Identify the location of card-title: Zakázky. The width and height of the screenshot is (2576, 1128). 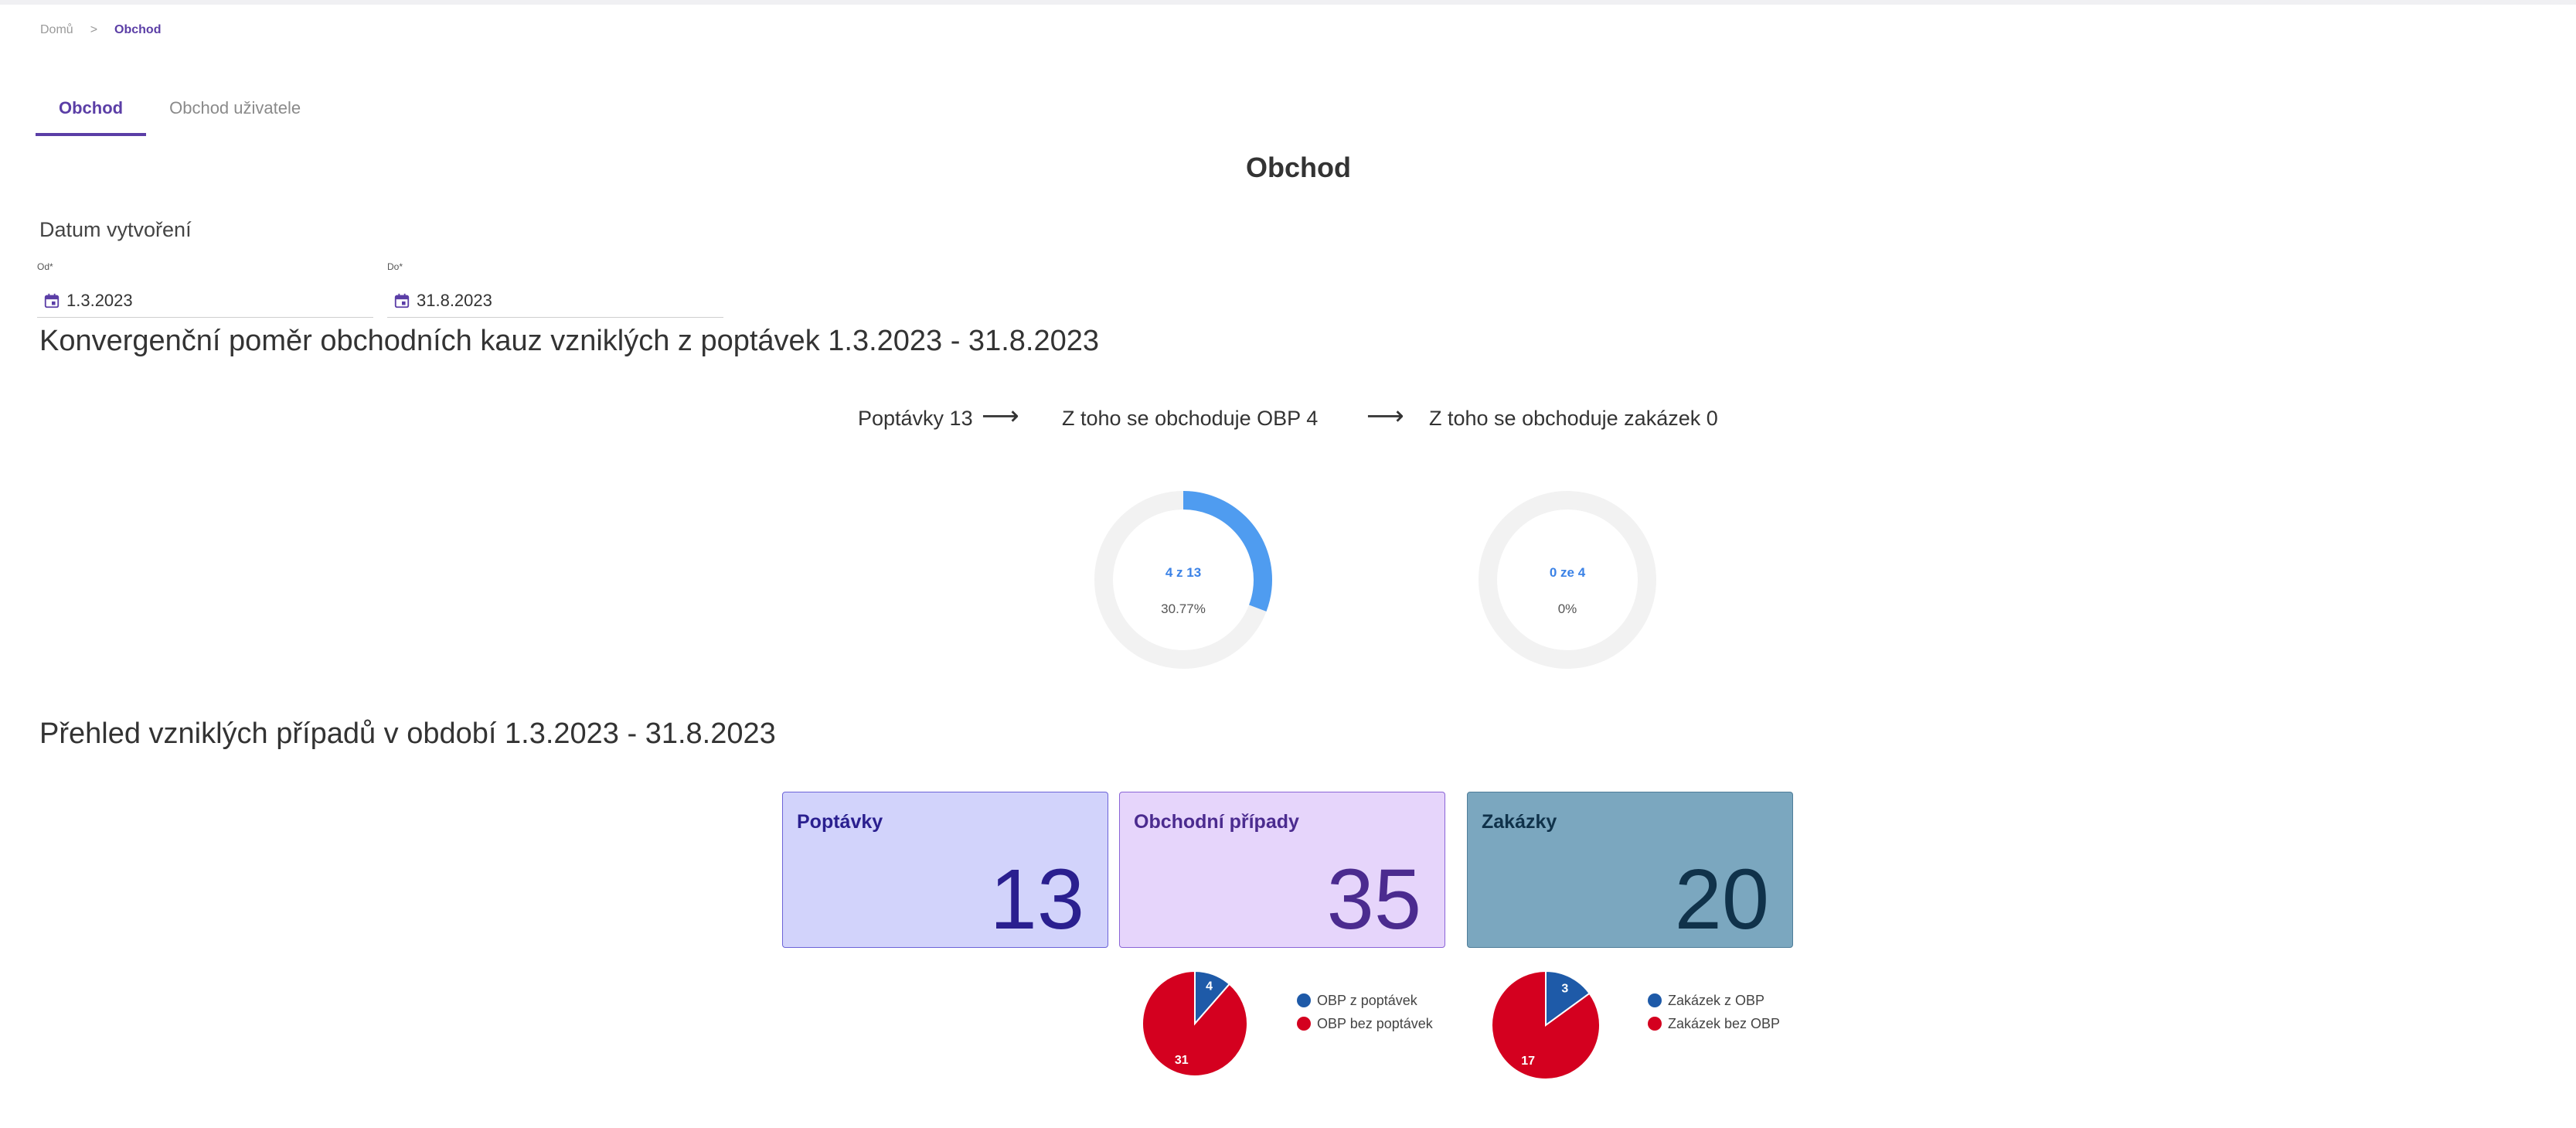
(1519, 822).